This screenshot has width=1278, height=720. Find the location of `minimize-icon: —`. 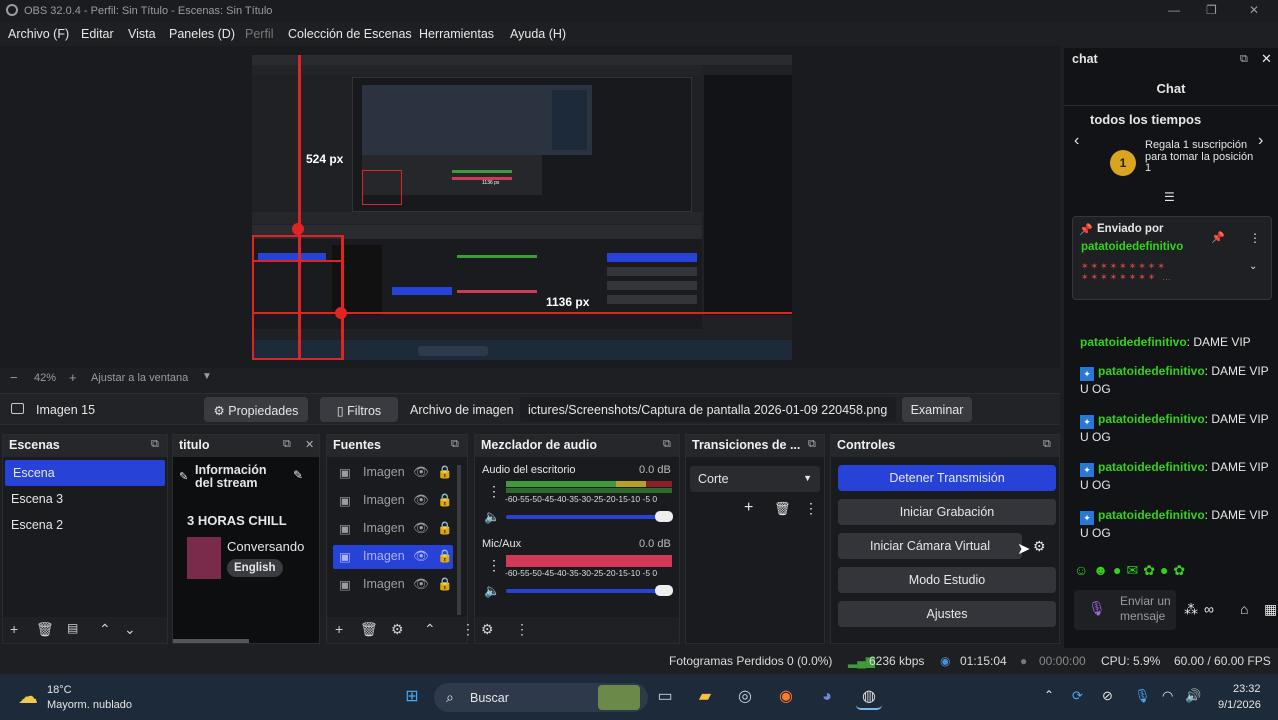

minimize-icon: — is located at coordinates (1174, 10).